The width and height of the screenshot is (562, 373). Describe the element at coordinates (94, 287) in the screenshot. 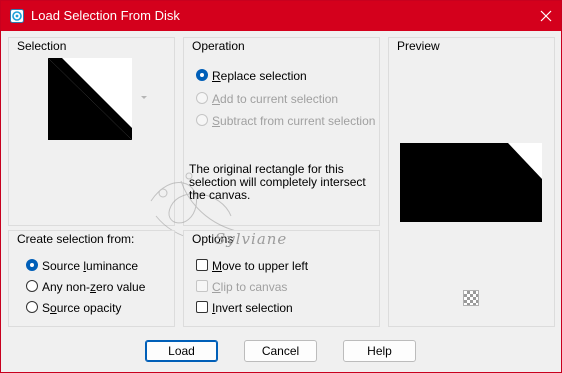

I see `any-nonzero-value-label: Any non-zero value` at that location.